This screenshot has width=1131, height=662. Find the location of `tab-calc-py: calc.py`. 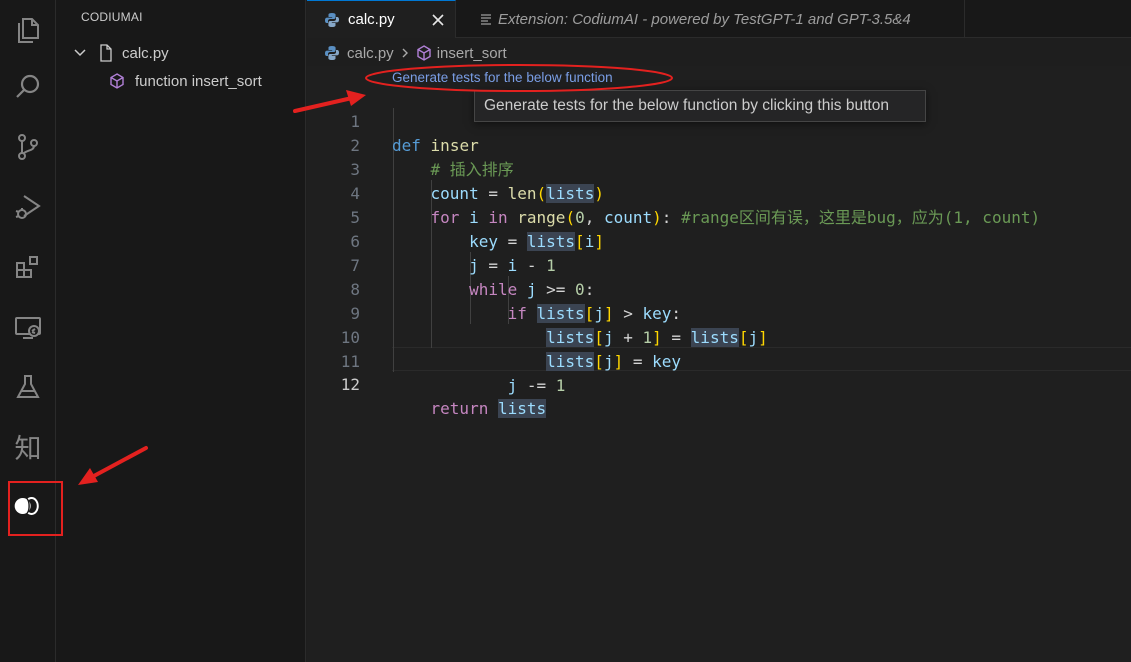

tab-calc-py: calc.py is located at coordinates (381, 19).